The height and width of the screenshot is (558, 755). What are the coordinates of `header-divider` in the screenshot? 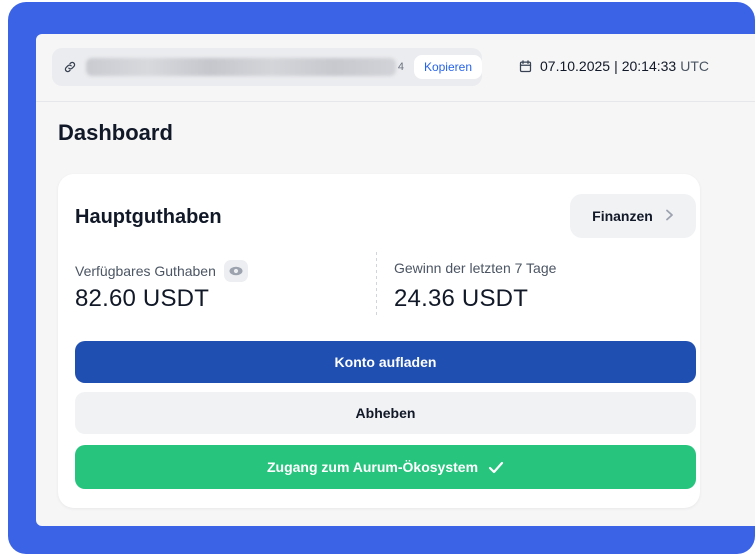 It's located at (395, 101).